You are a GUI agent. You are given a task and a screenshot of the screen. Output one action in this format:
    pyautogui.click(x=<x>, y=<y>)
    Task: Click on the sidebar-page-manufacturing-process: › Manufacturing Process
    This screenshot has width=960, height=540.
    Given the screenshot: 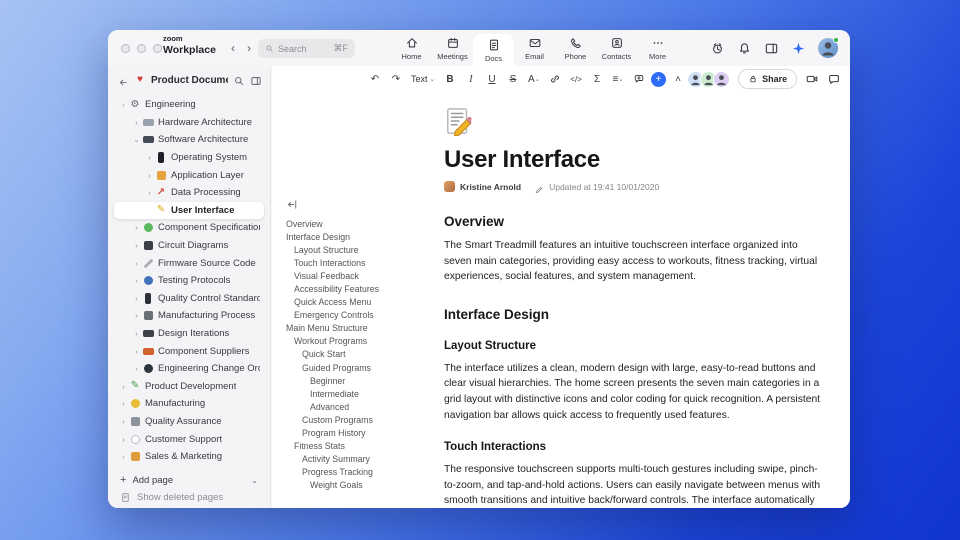 What is the action you would take?
    pyautogui.click(x=189, y=316)
    